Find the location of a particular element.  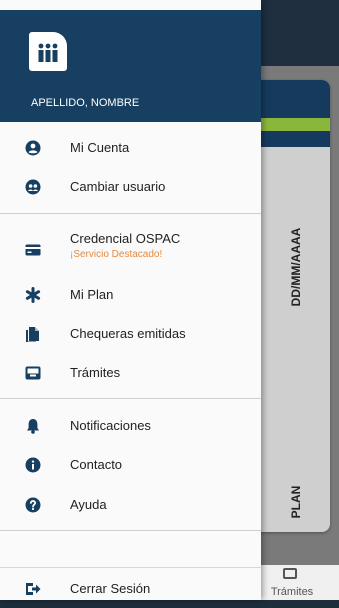

tramites-tab-label: Trámites is located at coordinates (292, 592).